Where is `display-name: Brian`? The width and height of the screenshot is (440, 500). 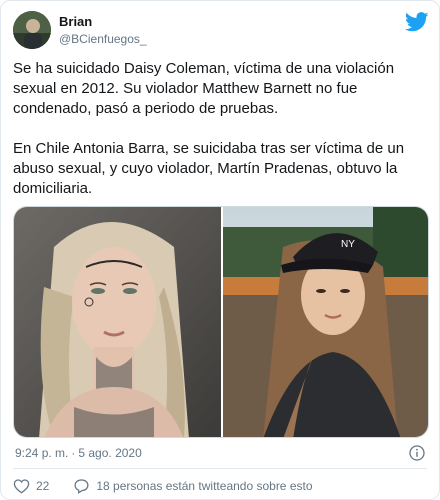 display-name: Brian is located at coordinates (103, 22).